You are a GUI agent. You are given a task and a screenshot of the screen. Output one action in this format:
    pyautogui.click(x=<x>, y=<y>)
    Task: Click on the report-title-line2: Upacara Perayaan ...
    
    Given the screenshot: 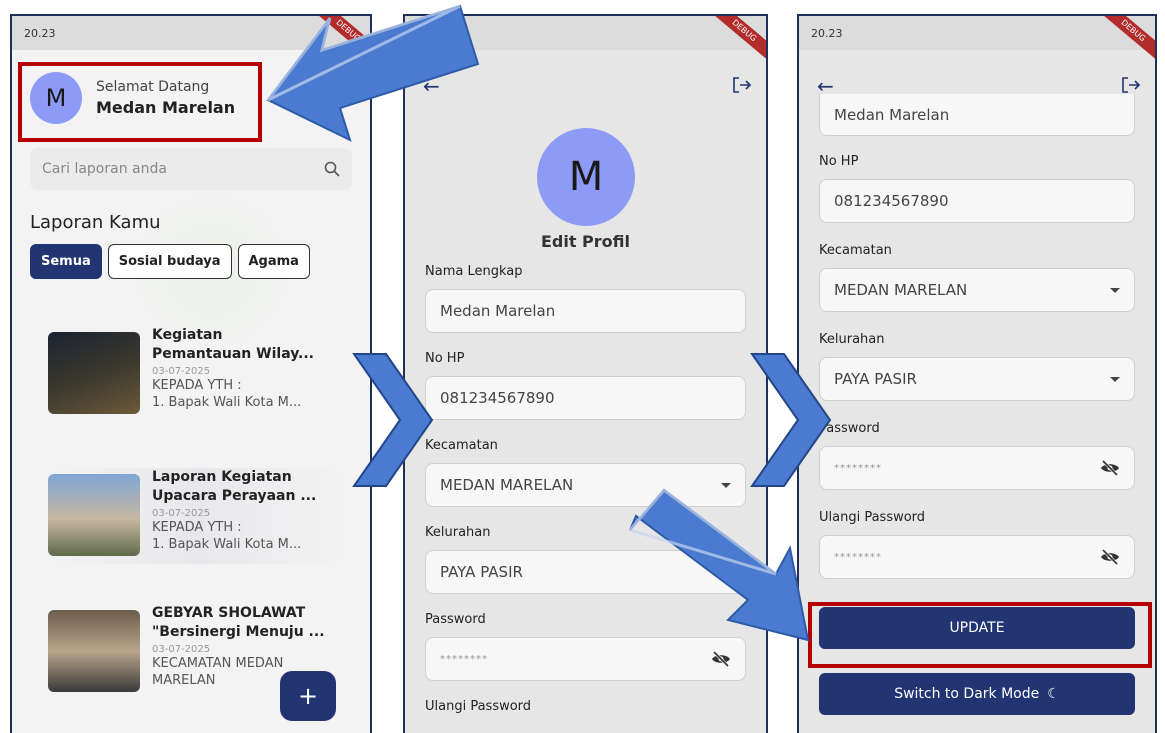 What is the action you would take?
    pyautogui.click(x=234, y=496)
    